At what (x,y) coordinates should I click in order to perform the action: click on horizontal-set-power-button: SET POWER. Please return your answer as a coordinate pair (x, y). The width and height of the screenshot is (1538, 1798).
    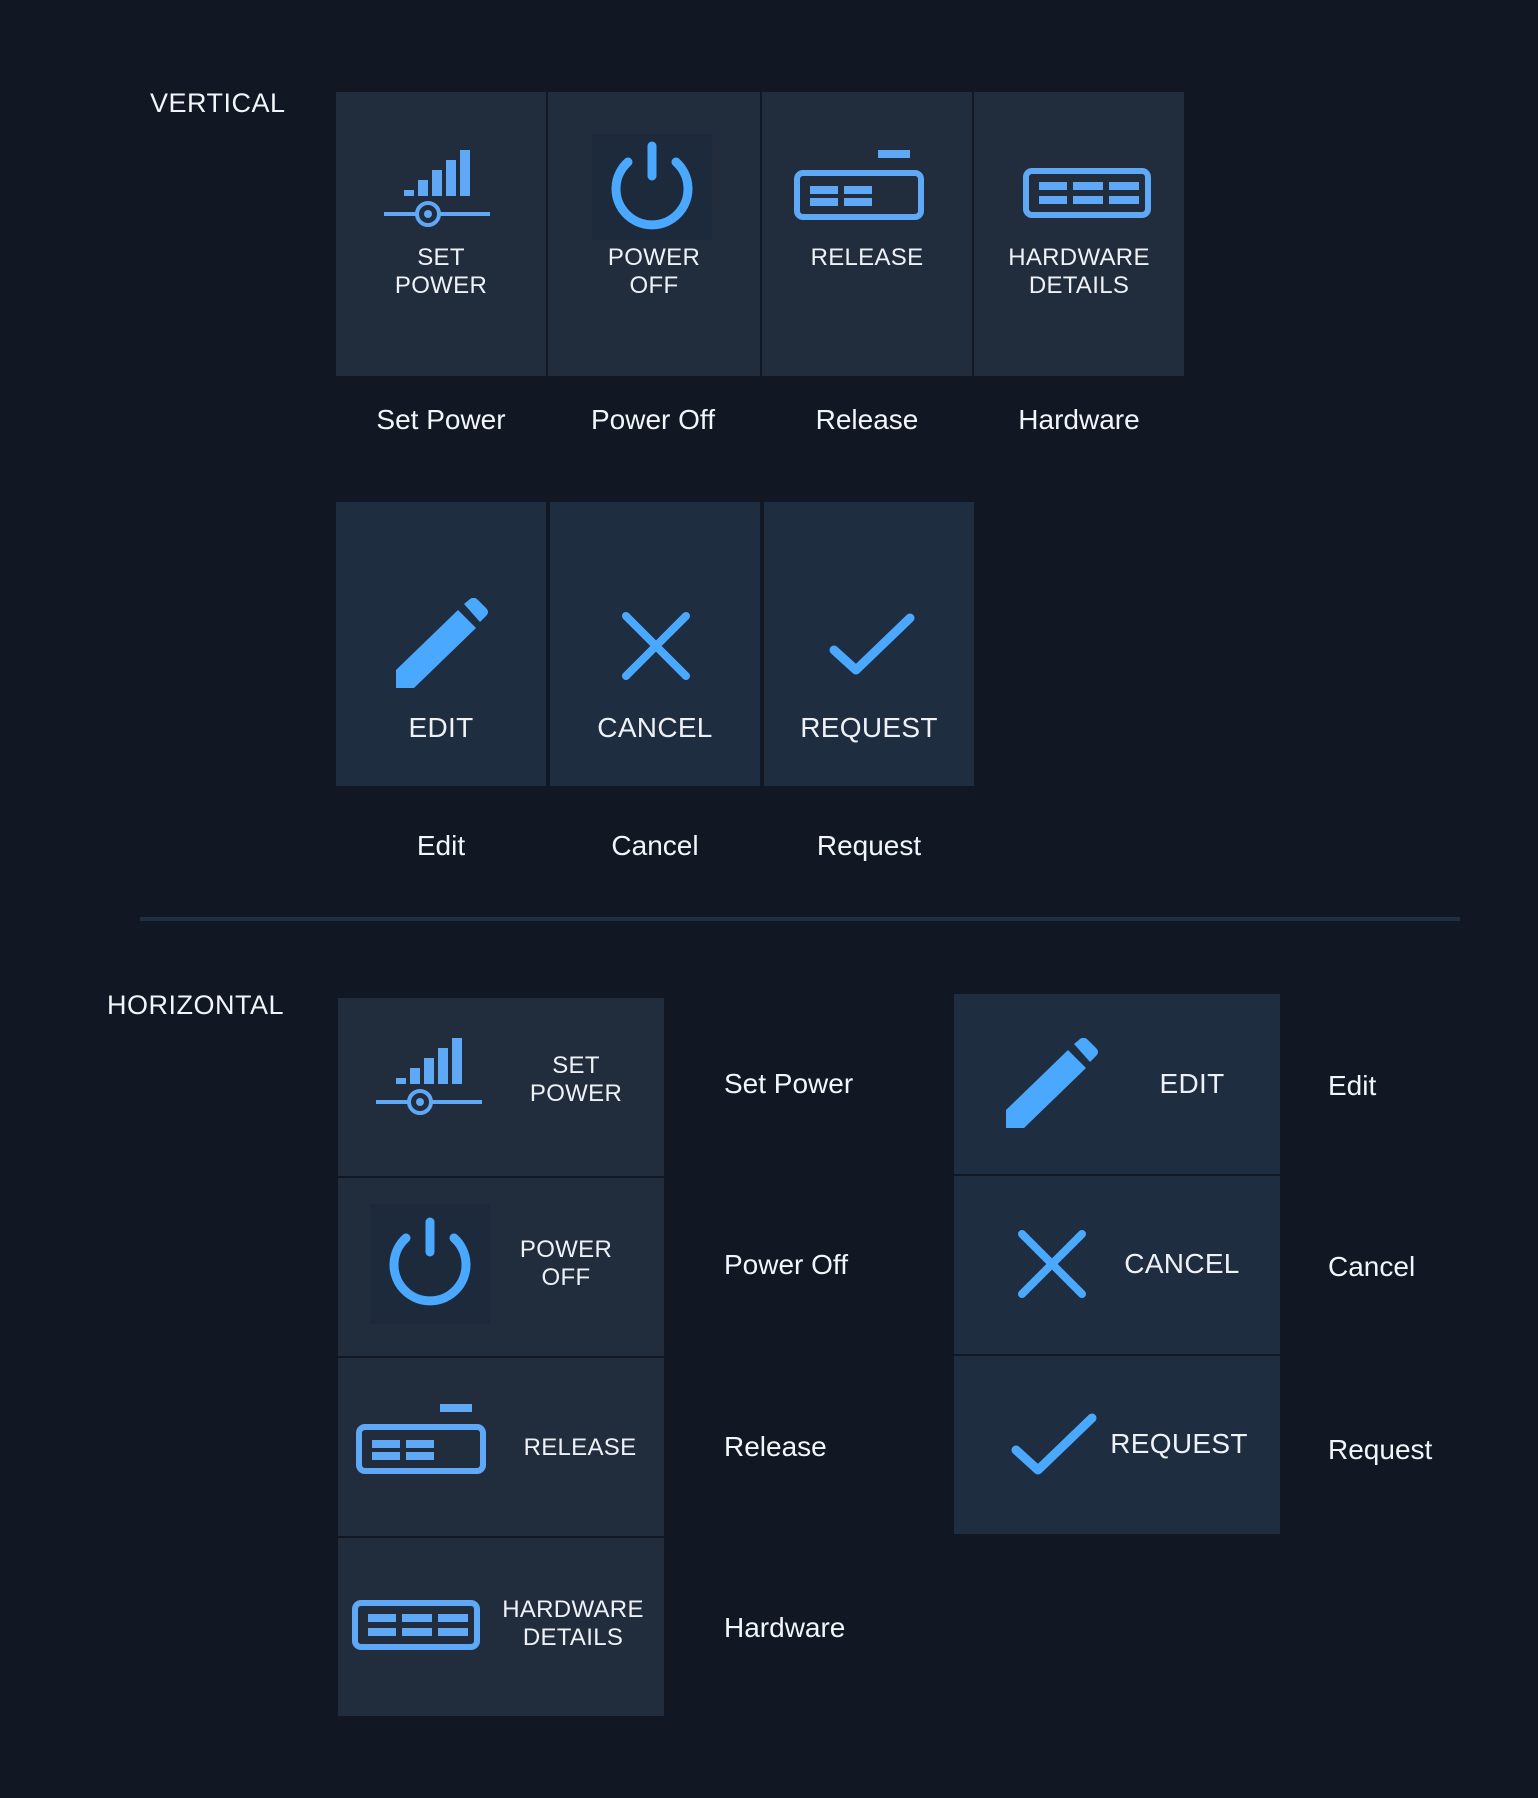
    Looking at the image, I should click on (501, 1087).